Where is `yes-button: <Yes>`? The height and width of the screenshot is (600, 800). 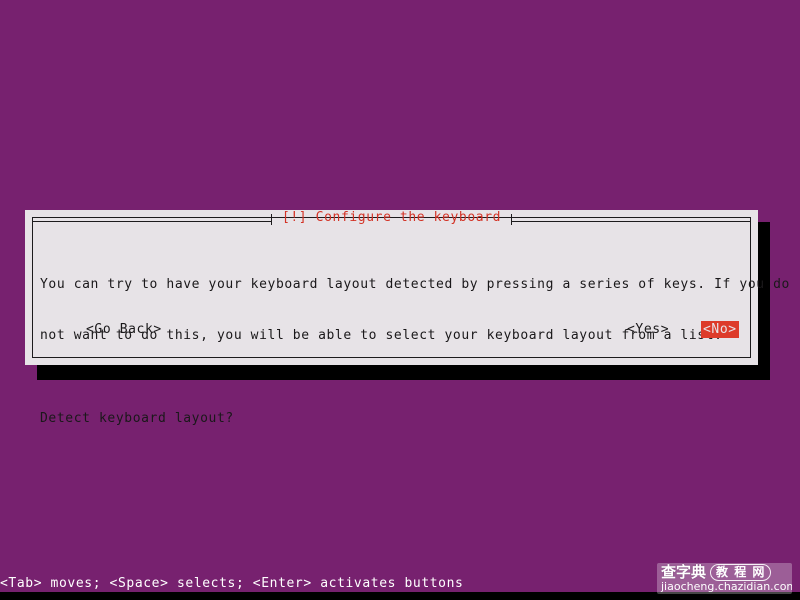 yes-button: <Yes> is located at coordinates (648, 329).